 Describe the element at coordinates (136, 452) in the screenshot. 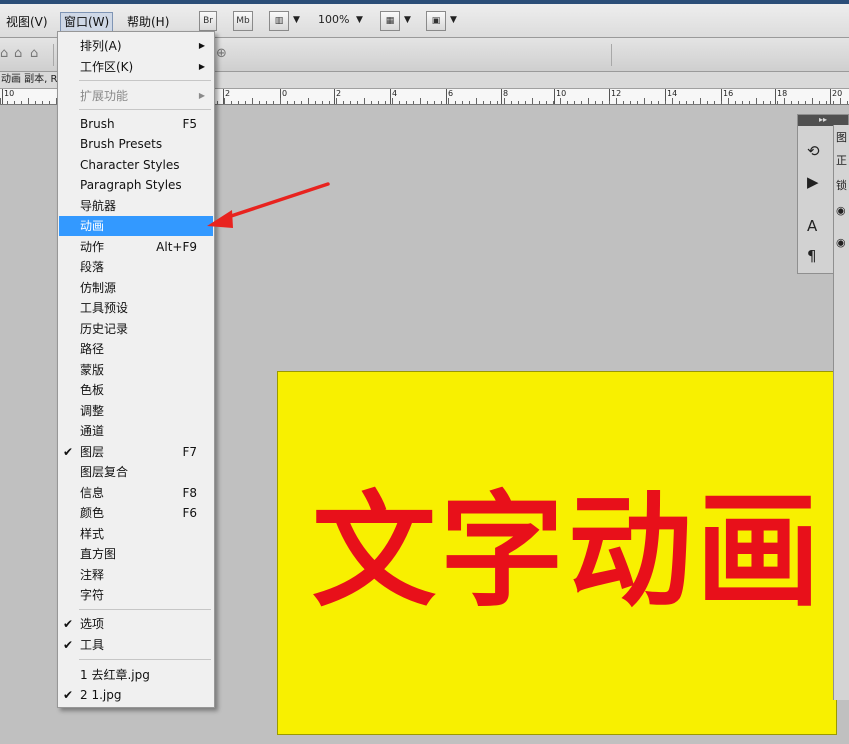

I see `menu-item-layers: ✔ 图层 F7` at that location.